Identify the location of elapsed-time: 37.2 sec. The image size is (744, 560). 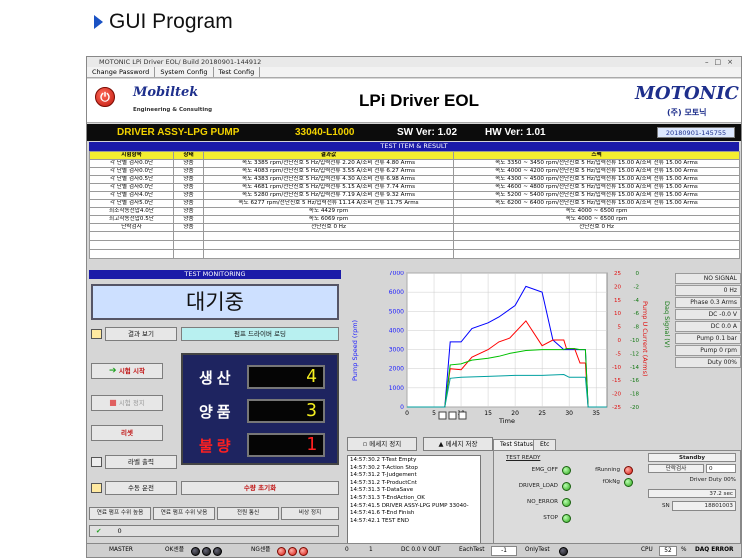
(692, 493).